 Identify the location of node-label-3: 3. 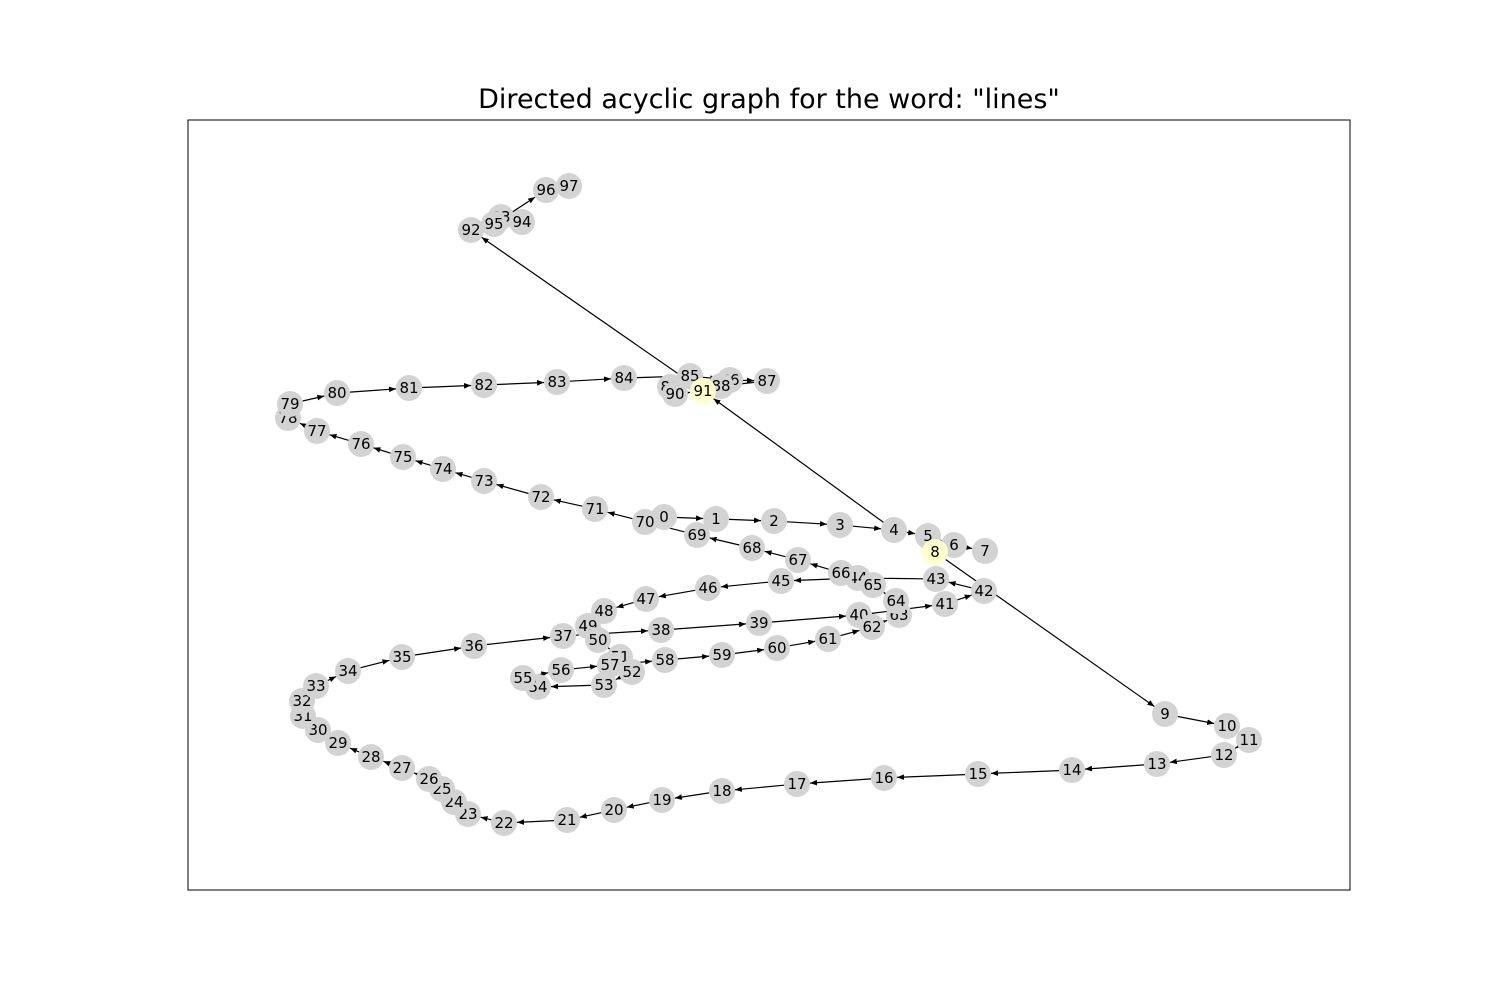
(840, 525).